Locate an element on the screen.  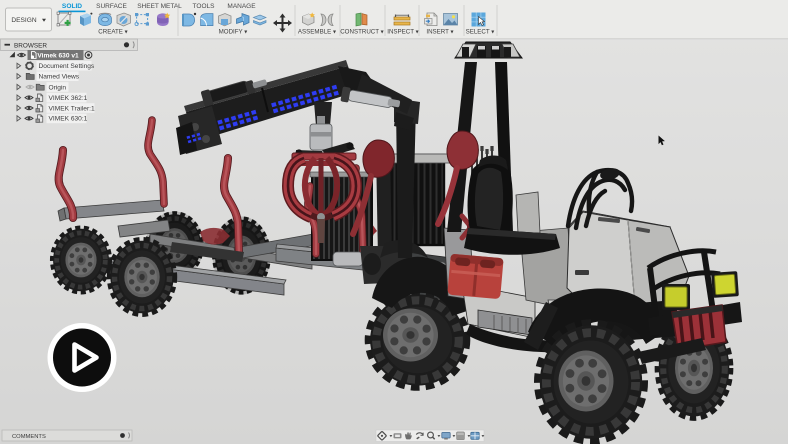
svg-text: Origin is located at coordinates (58, 87).